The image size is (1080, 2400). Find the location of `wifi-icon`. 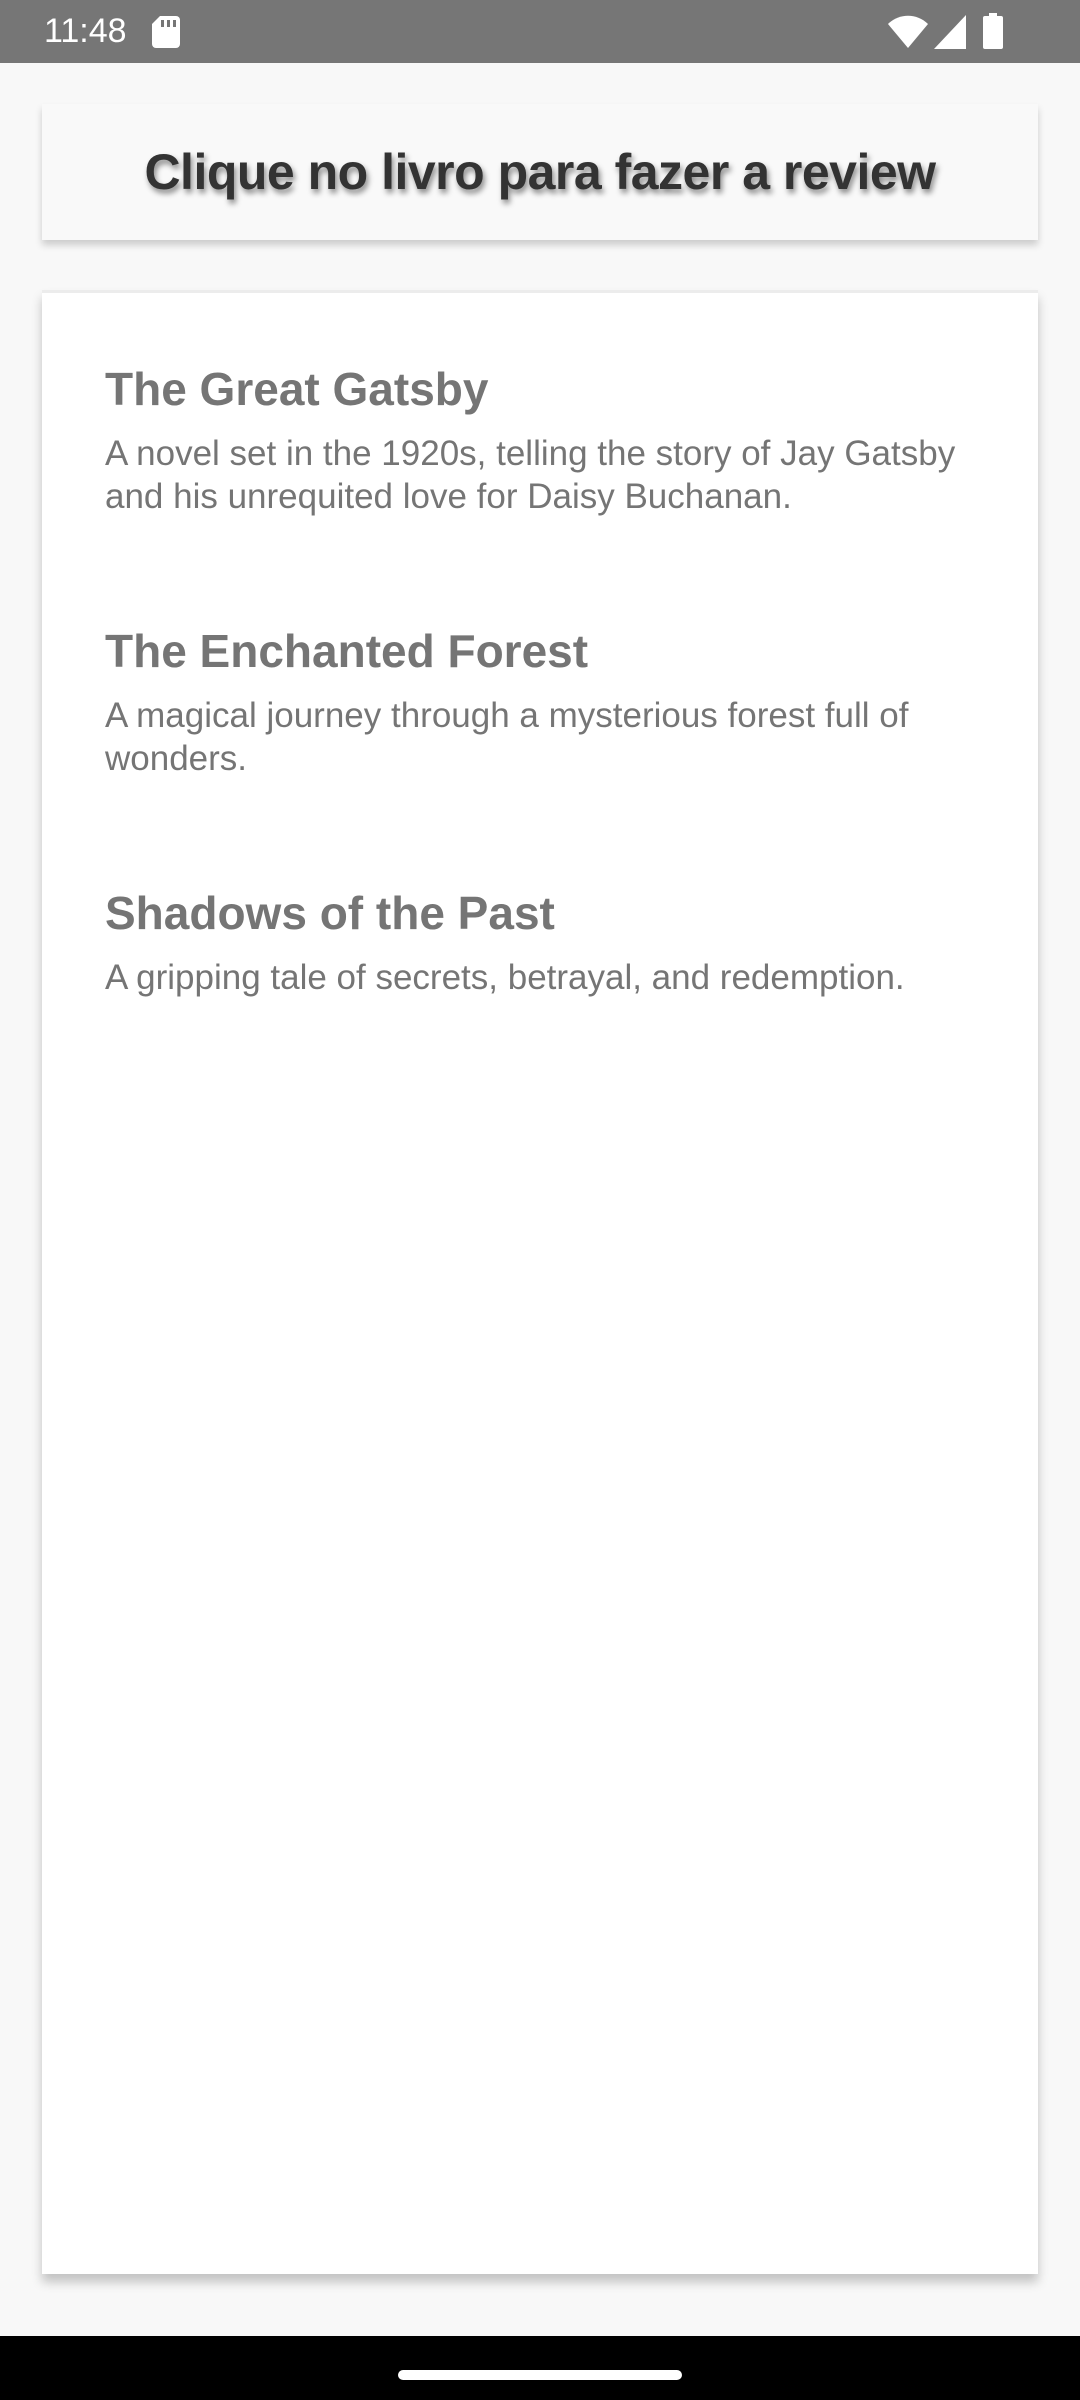

wifi-icon is located at coordinates (908, 31).